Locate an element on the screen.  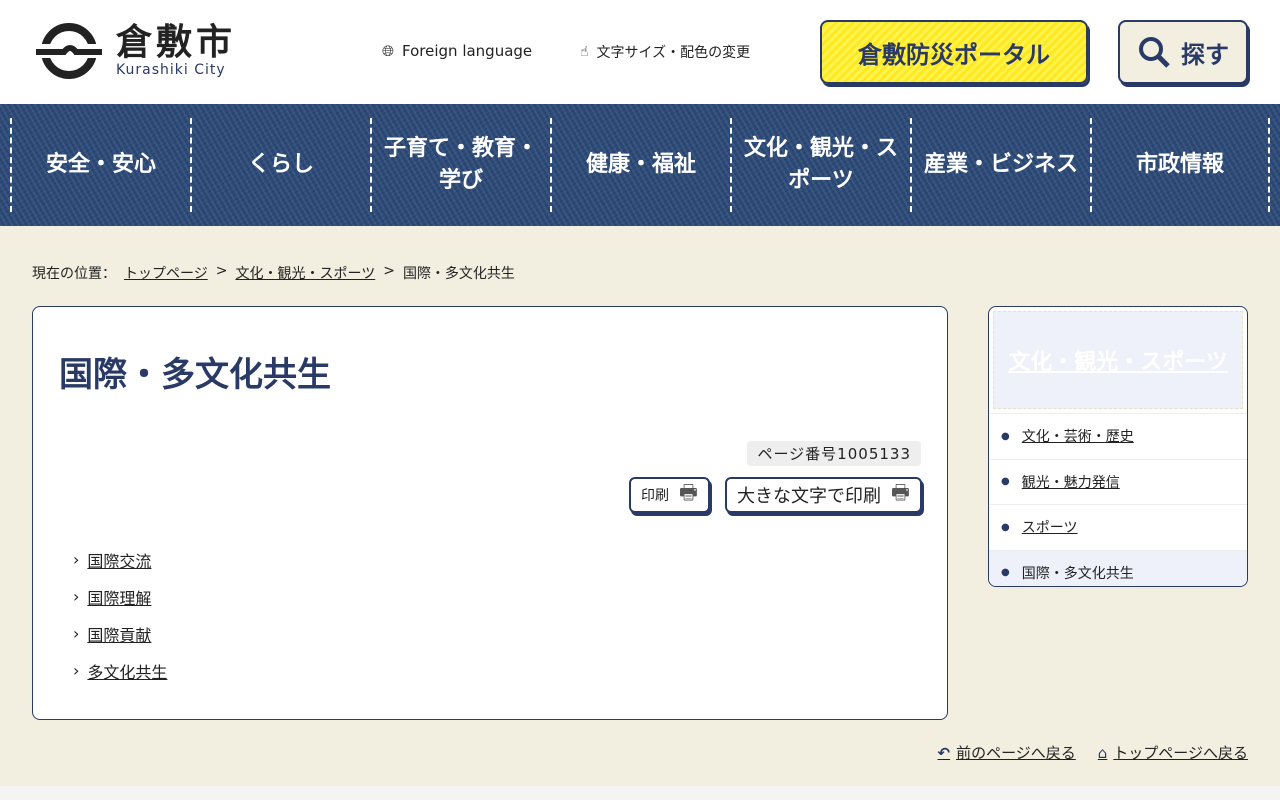
top-page-link: ⌂ トップページへ戻る is located at coordinates (1173, 752).